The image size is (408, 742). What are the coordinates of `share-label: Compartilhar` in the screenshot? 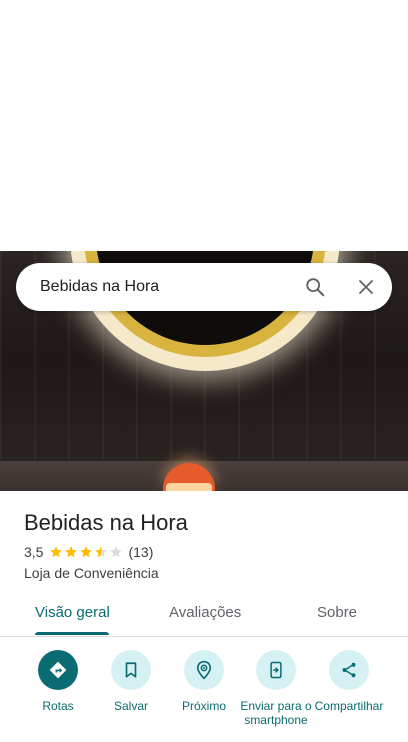 It's located at (349, 706).